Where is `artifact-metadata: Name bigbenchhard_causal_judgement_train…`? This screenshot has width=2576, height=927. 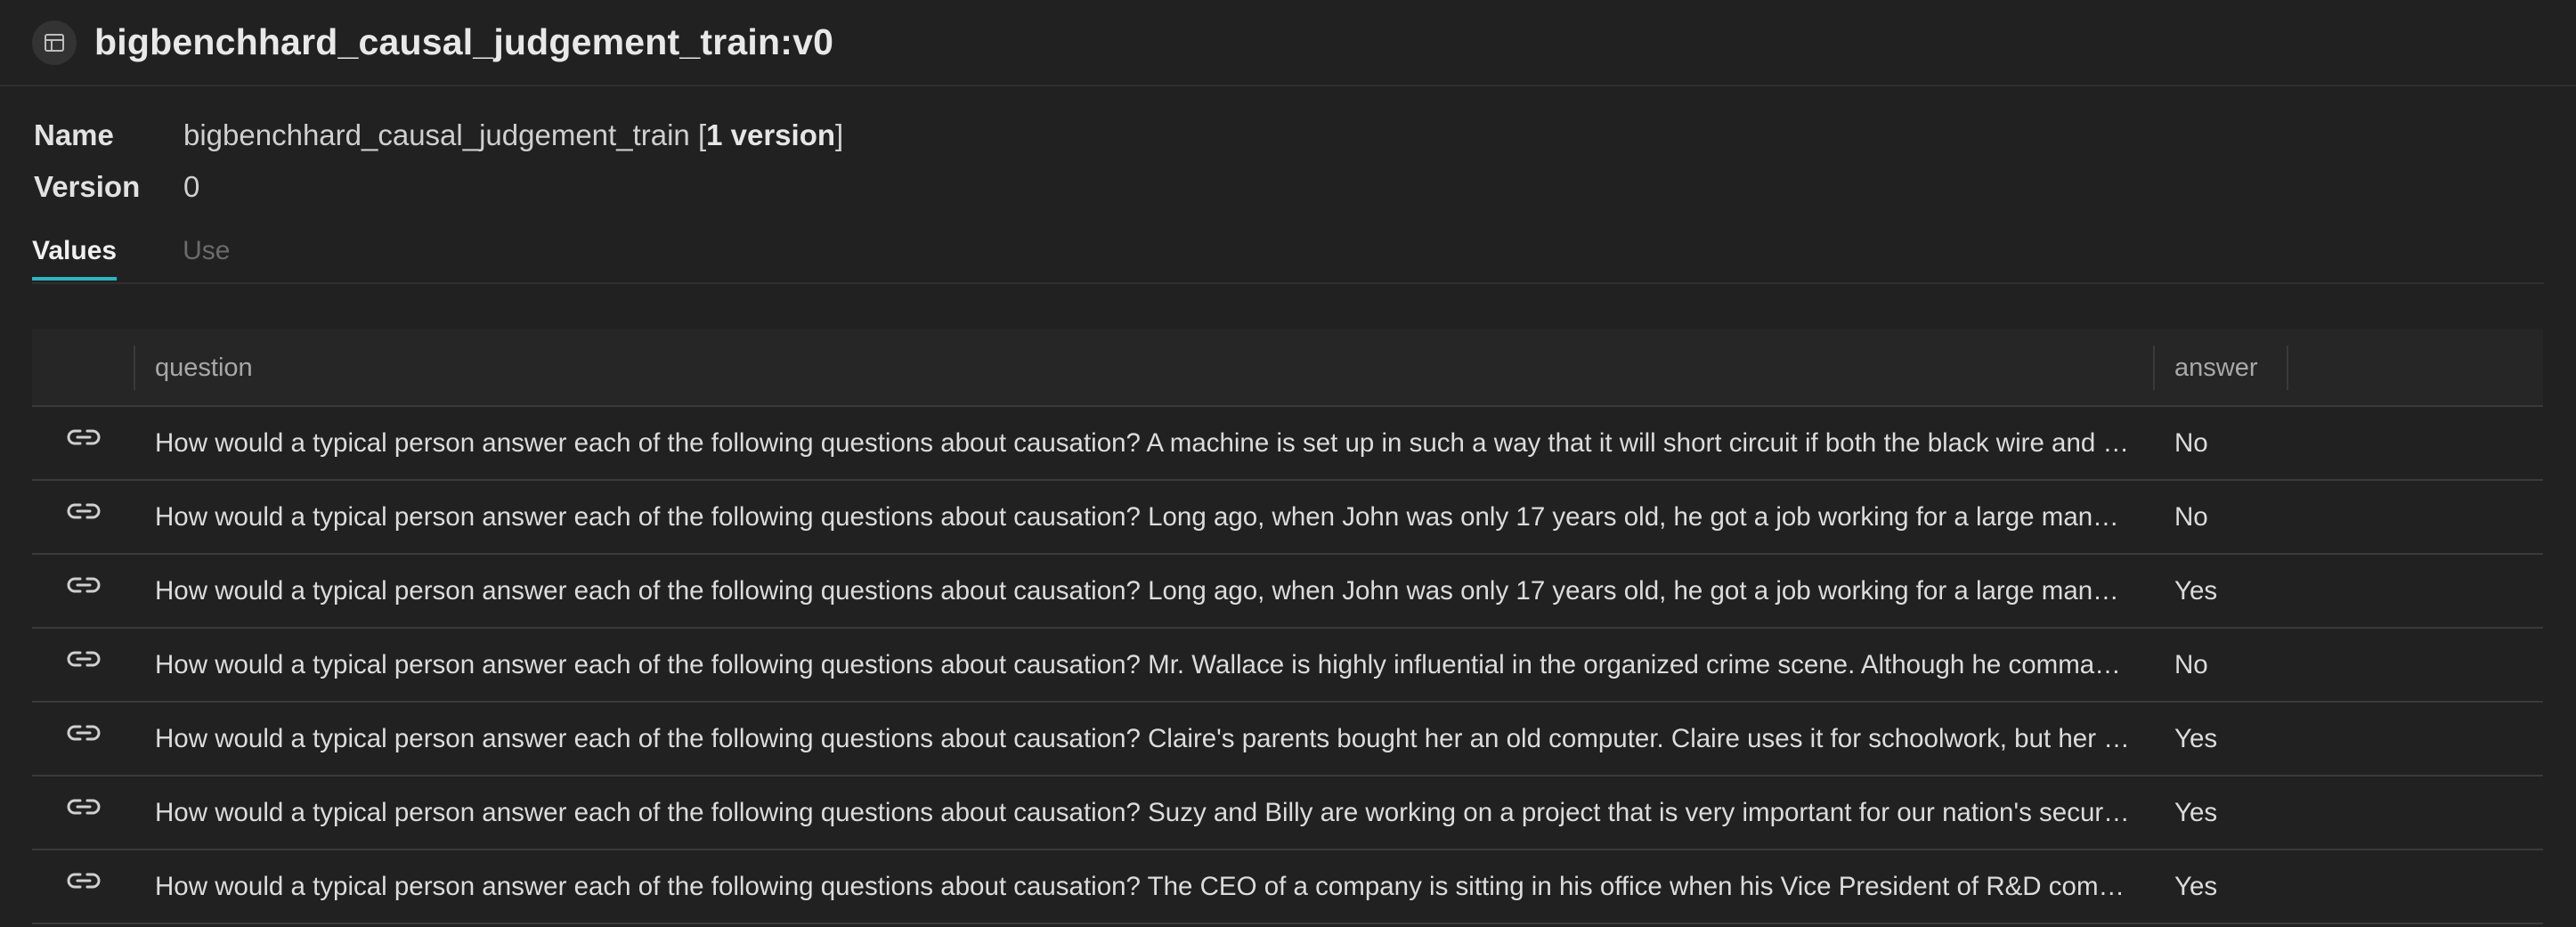 artifact-metadata: Name bigbenchhard_causal_judgement_train… is located at coordinates (1288, 149).